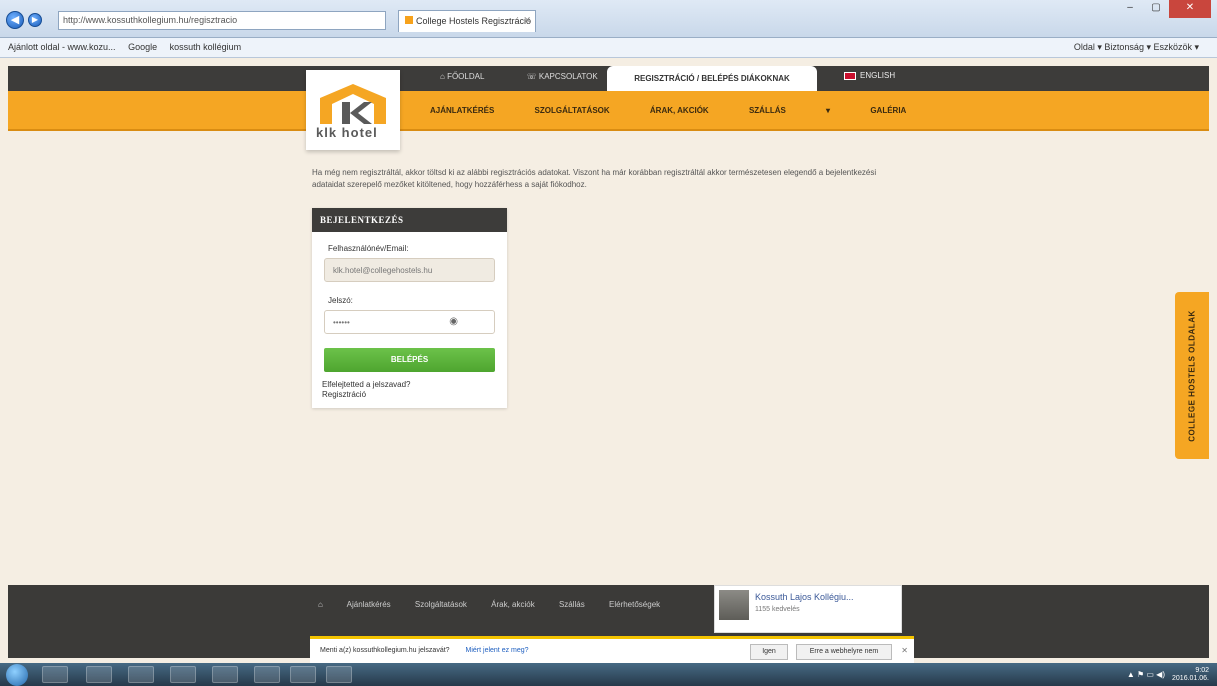 This screenshot has height=686, width=1217. What do you see at coordinates (369, 604) in the screenshot?
I see `footer-link: Ajánlatkérés` at bounding box center [369, 604].